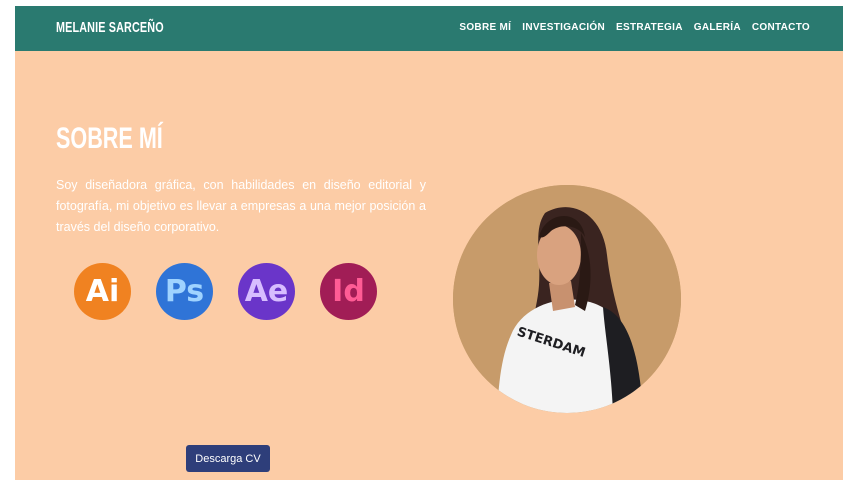 The height and width of the screenshot is (480, 843). What do you see at coordinates (348, 291) in the screenshot?
I see `adobe-indesign-icon: Id` at bounding box center [348, 291].